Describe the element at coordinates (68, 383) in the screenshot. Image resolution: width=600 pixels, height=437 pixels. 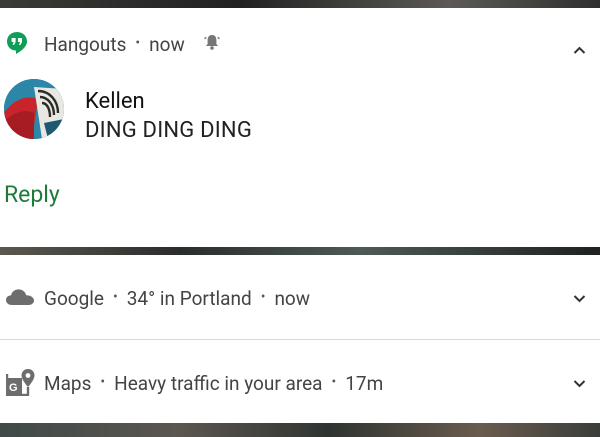
I see `maps-app-name: Maps` at that location.